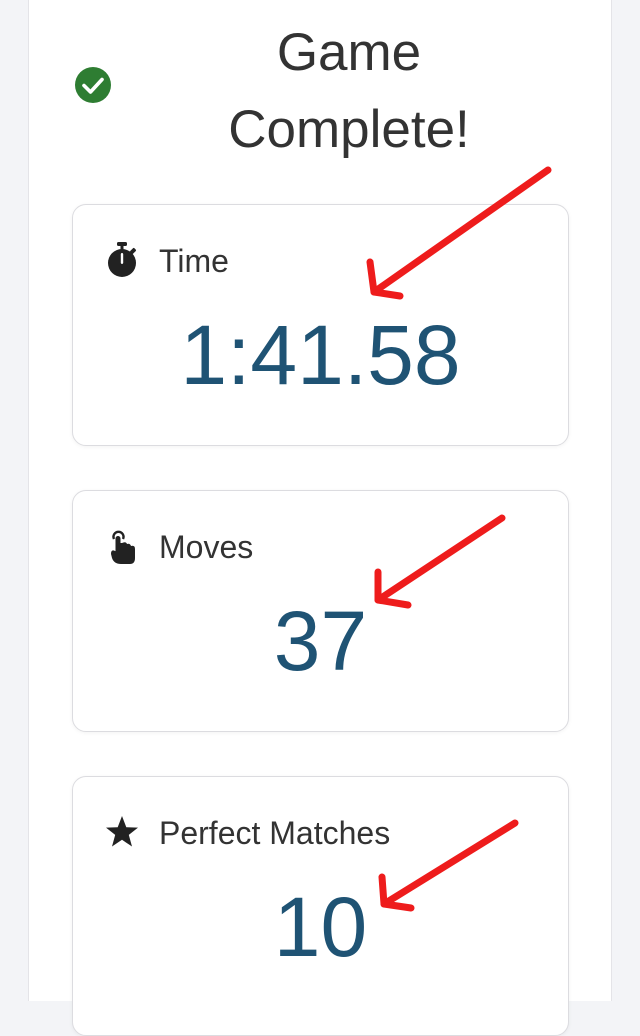 The height and width of the screenshot is (1036, 640). I want to click on star-icon, so click(122, 831).